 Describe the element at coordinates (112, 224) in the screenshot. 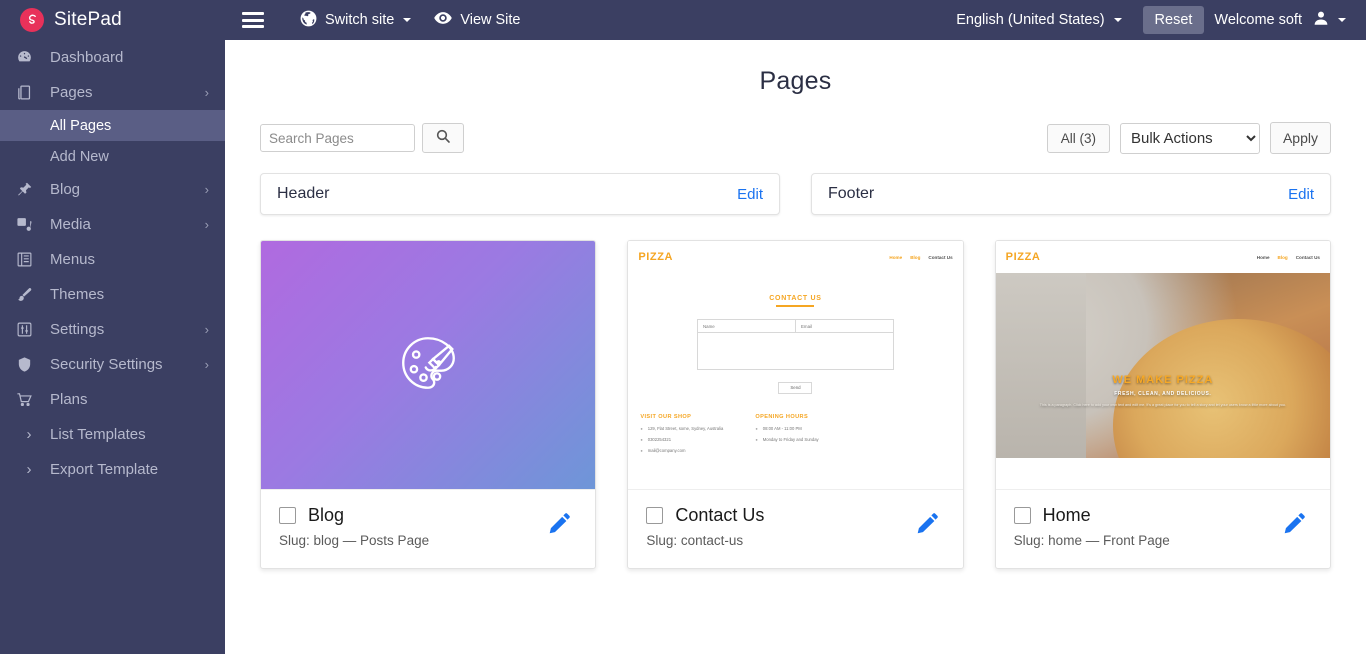

I see `sidebar-item-media: Media ›` at that location.